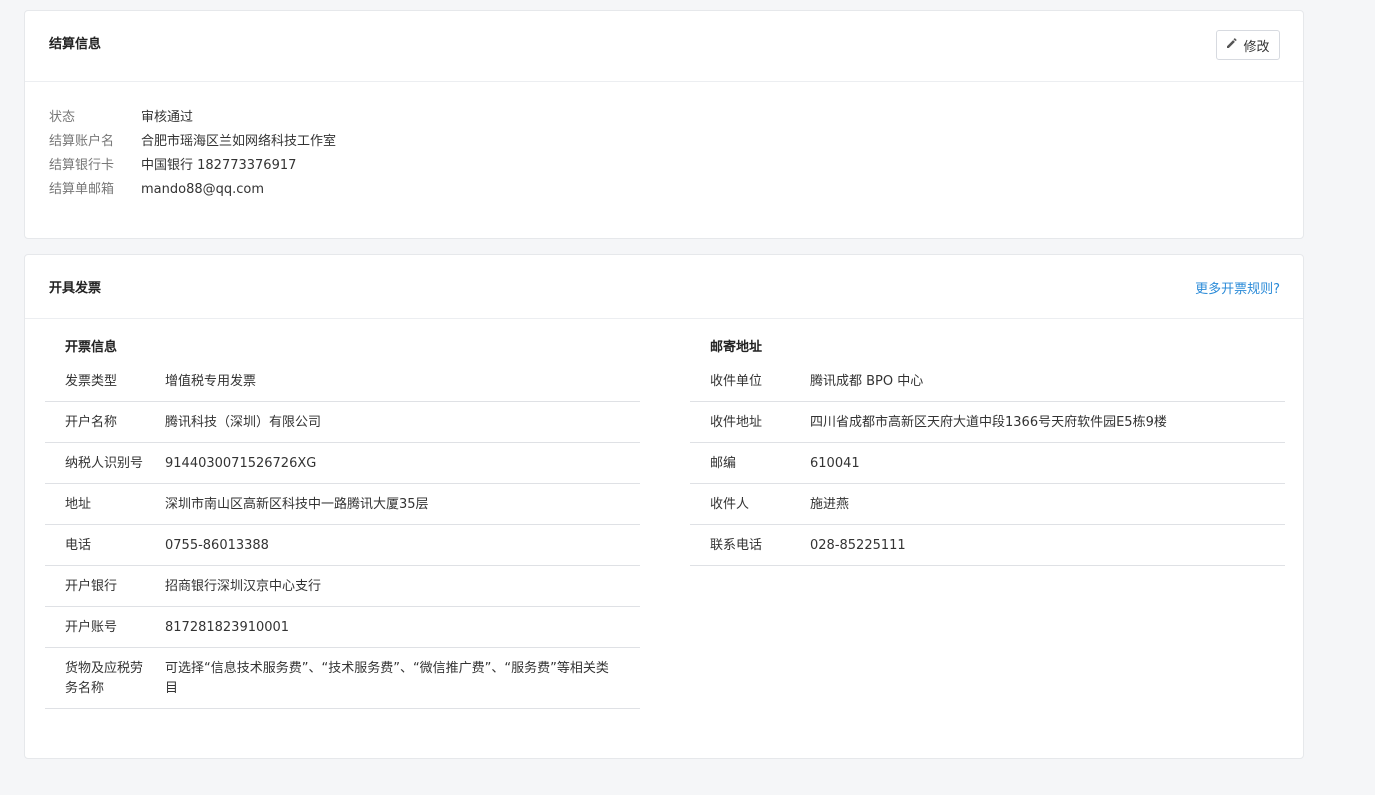 The image size is (1375, 795). I want to click on kv-label: 电话, so click(78, 545).